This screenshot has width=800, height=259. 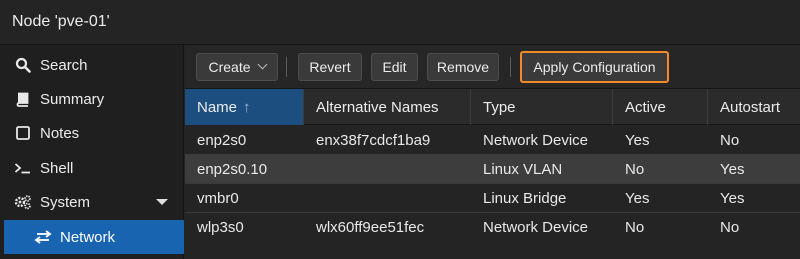 I want to click on cell-alternative-names: enx38f7cdcf1ba9, so click(x=373, y=140).